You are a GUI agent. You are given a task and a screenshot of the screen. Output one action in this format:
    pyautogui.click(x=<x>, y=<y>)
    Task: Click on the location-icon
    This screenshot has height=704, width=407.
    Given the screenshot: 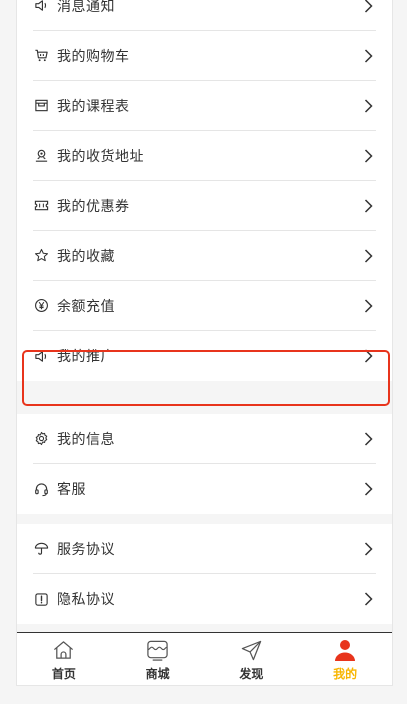 What is the action you would take?
    pyautogui.click(x=41, y=156)
    